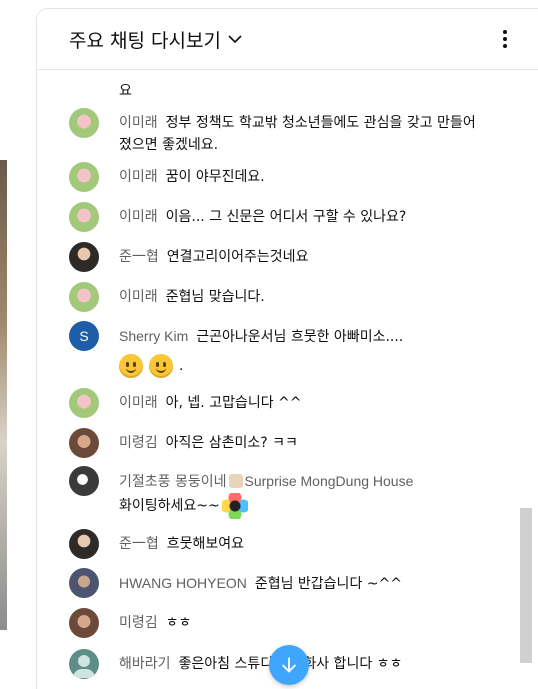  What do you see at coordinates (274, 623) in the screenshot?
I see `chat-message: 미령김 ㅎㅎ` at bounding box center [274, 623].